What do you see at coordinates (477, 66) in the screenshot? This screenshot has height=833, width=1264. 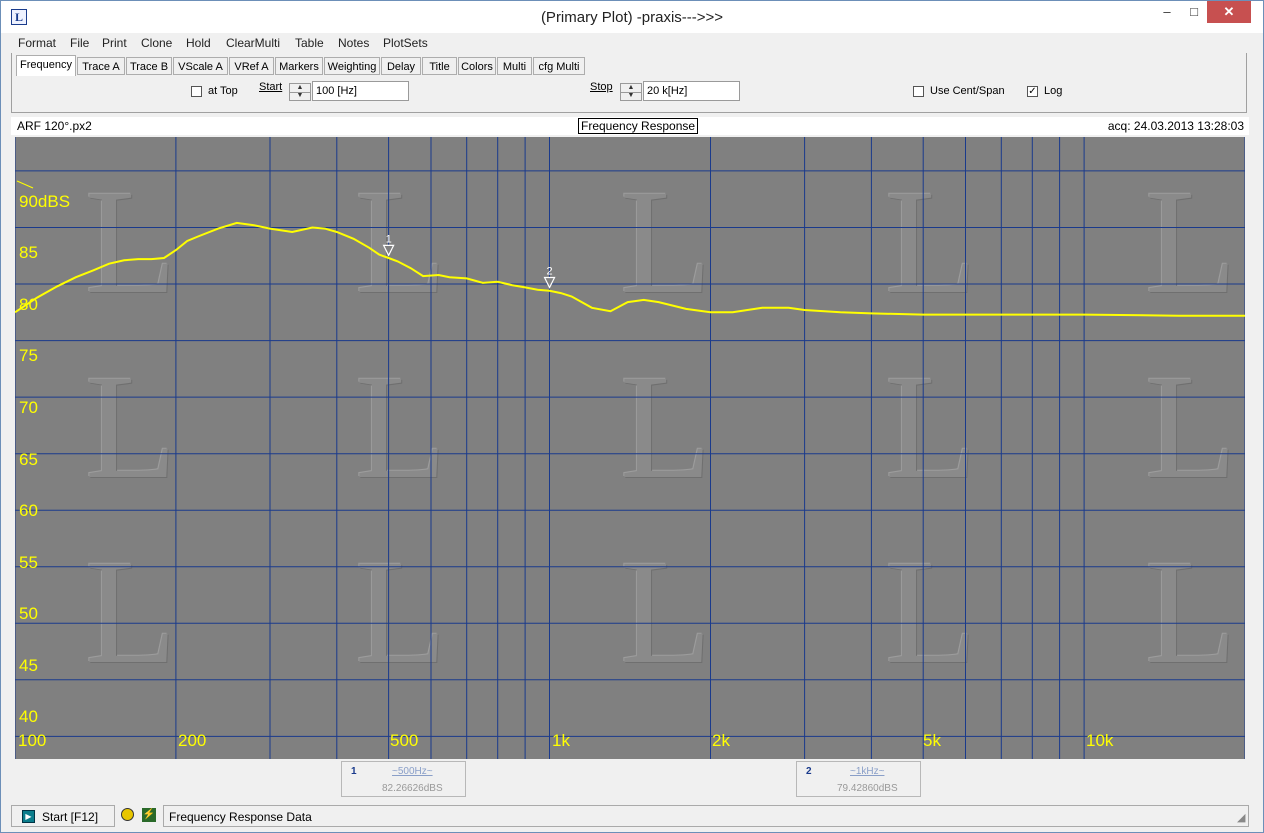 I see `tab-colors: Colors` at bounding box center [477, 66].